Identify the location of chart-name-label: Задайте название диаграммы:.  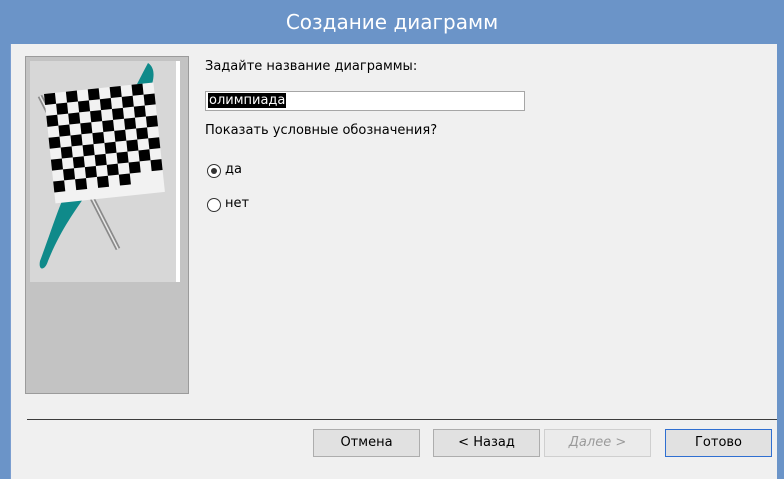
(311, 66).